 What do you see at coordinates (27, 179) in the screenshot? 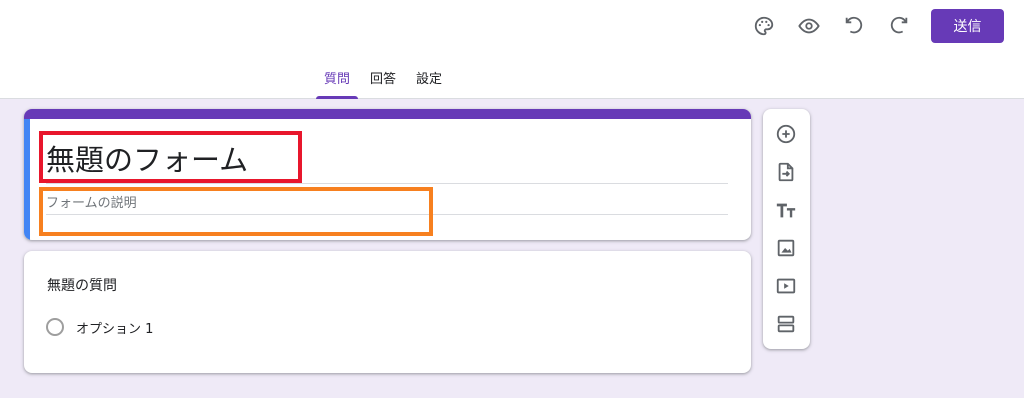
I see `focus-indicator-bar` at bounding box center [27, 179].